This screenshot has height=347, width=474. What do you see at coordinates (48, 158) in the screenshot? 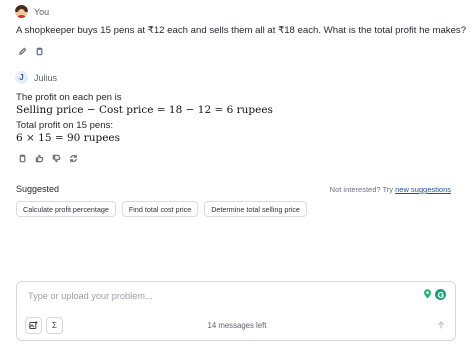
I see `assistant-message-actions` at bounding box center [48, 158].